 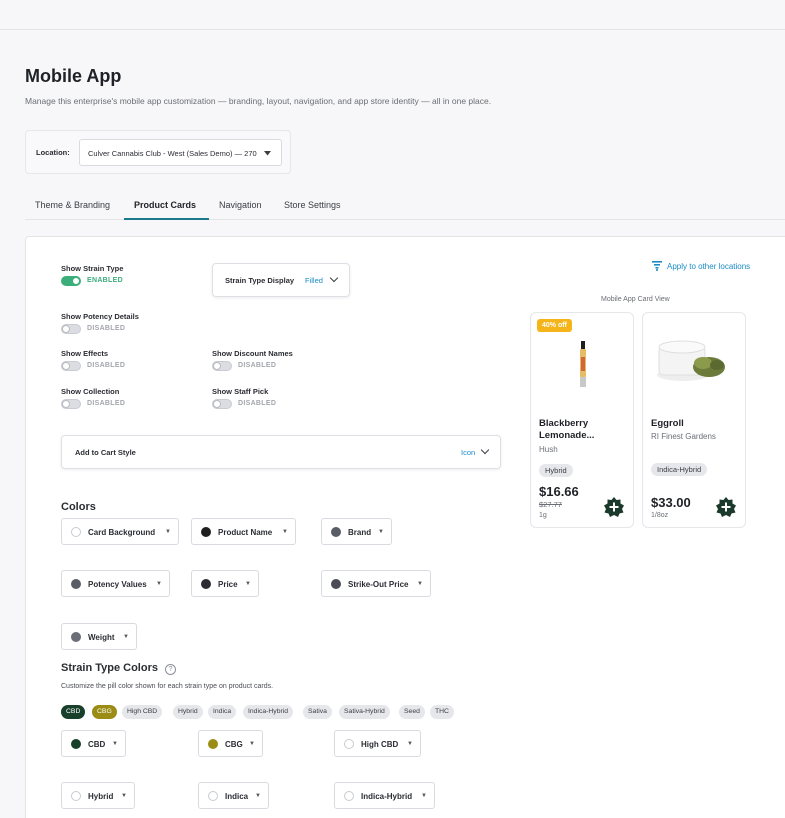 I want to click on show-discount-state: DISABLED, so click(x=257, y=365).